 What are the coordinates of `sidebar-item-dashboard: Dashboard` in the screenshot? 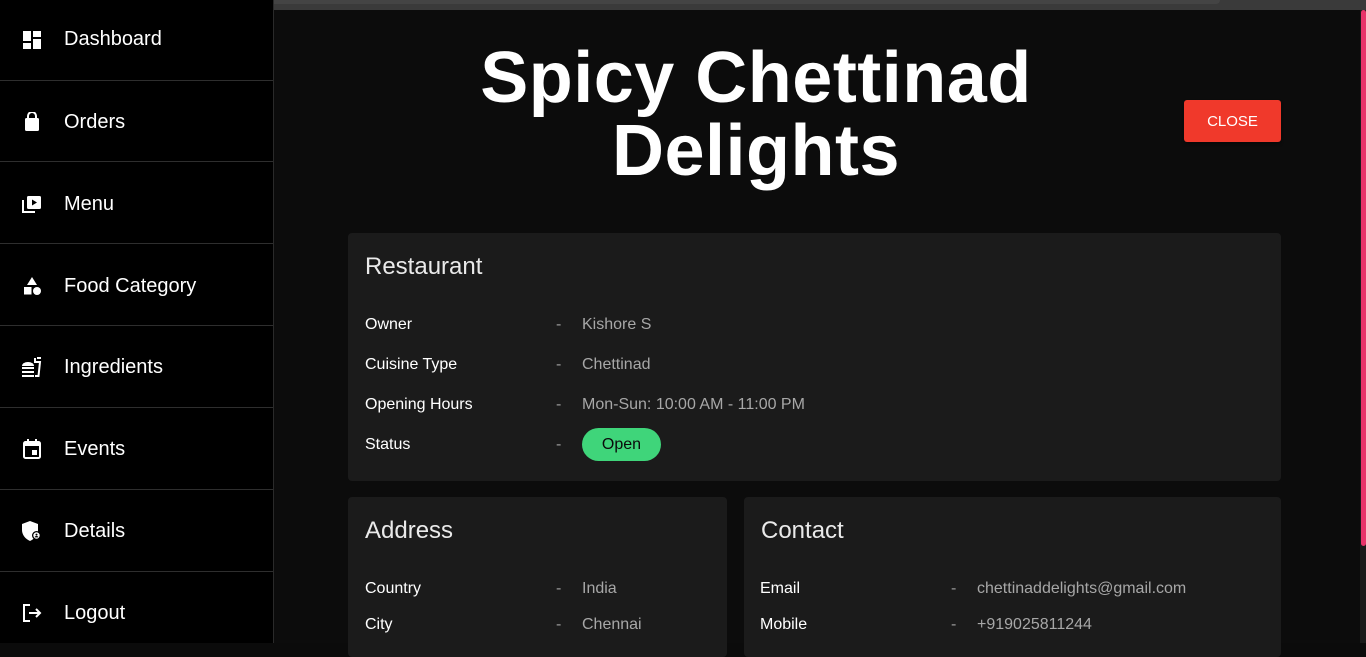 It's located at (136, 40).